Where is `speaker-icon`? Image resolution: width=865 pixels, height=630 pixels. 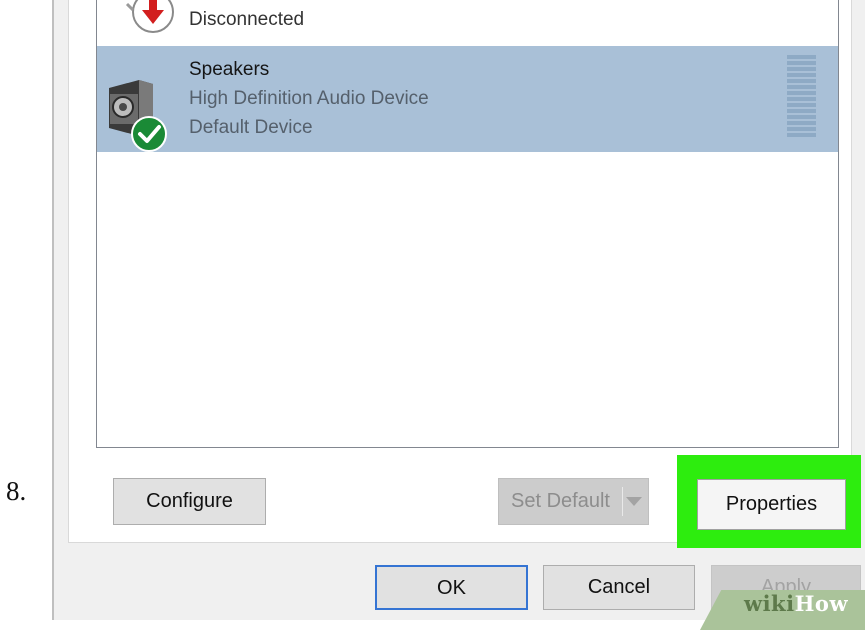
speaker-icon is located at coordinates (138, 116).